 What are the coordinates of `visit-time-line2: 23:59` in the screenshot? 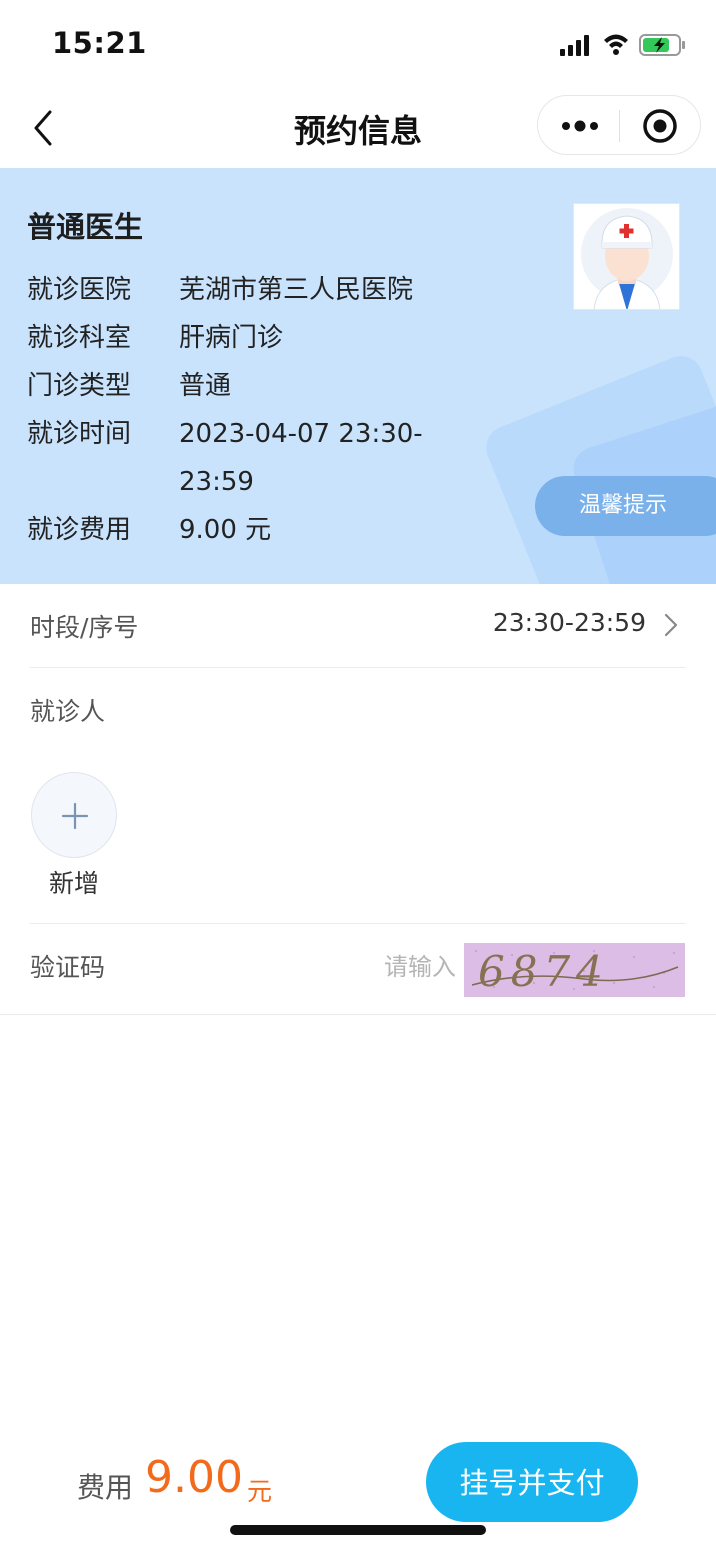 It's located at (216, 482).